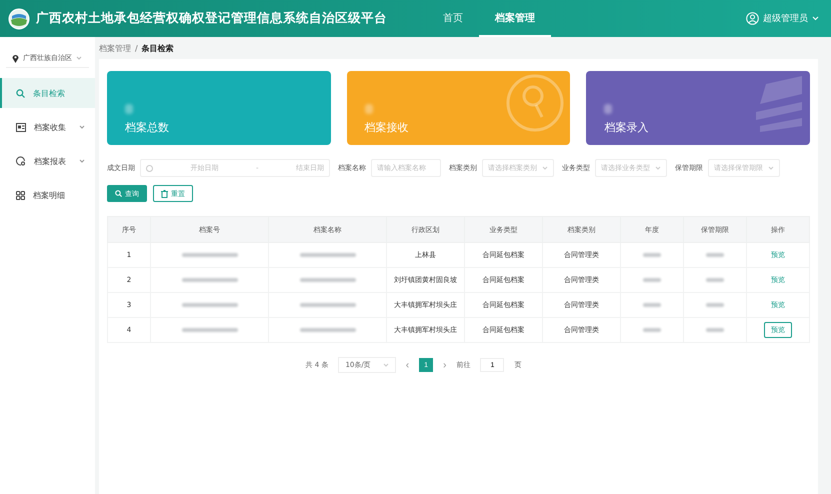  I want to click on next-page-button: ›, so click(444, 365).